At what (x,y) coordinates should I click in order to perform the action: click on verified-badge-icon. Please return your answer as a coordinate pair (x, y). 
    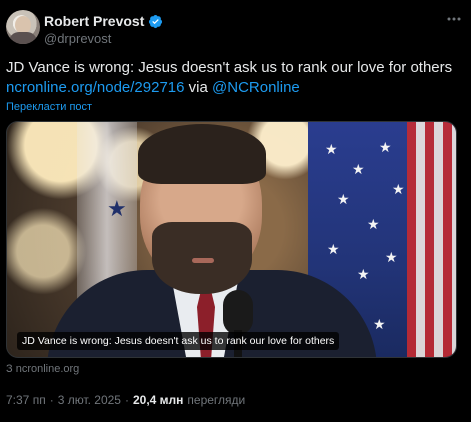
    Looking at the image, I should click on (155, 21).